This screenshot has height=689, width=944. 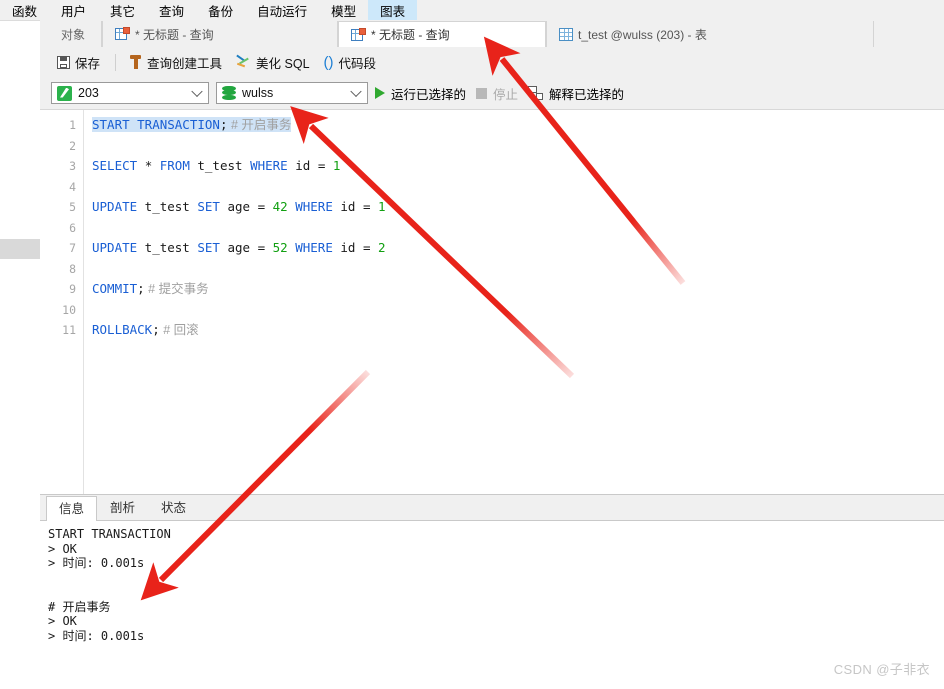 I want to click on save-button: 保存, so click(x=78, y=62).